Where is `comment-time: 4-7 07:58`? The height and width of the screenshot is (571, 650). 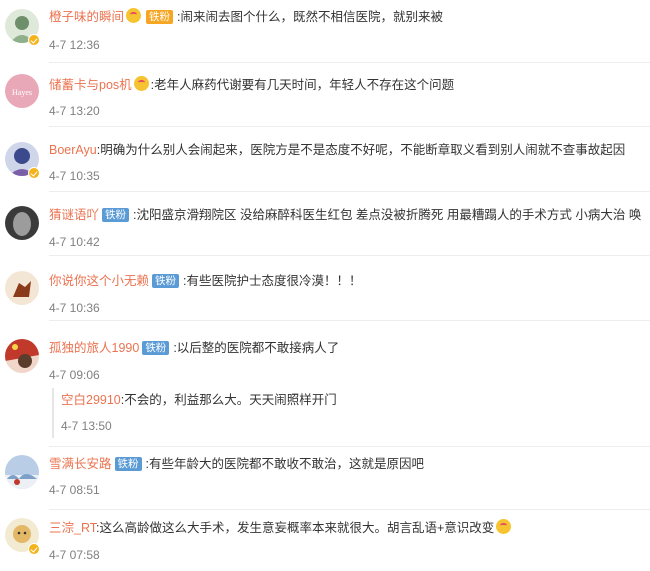
comment-time: 4-7 07:58 is located at coordinates (74, 555).